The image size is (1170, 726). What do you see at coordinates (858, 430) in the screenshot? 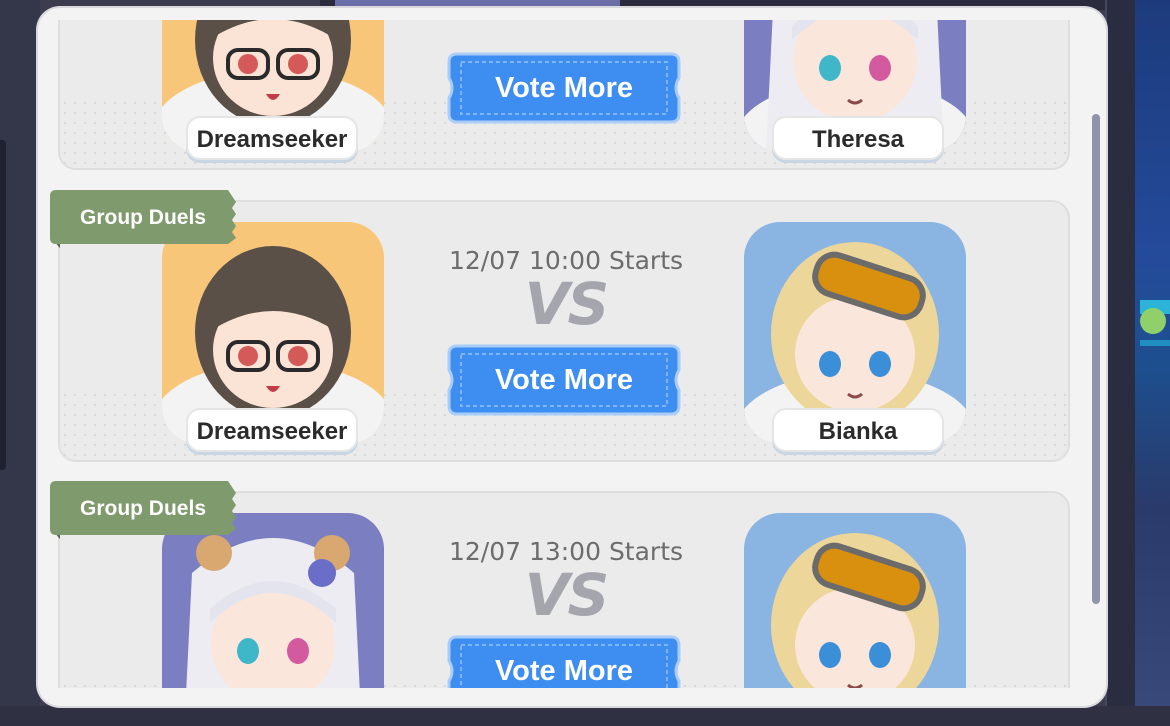
I see `right-contestant-name: Bianka` at bounding box center [858, 430].